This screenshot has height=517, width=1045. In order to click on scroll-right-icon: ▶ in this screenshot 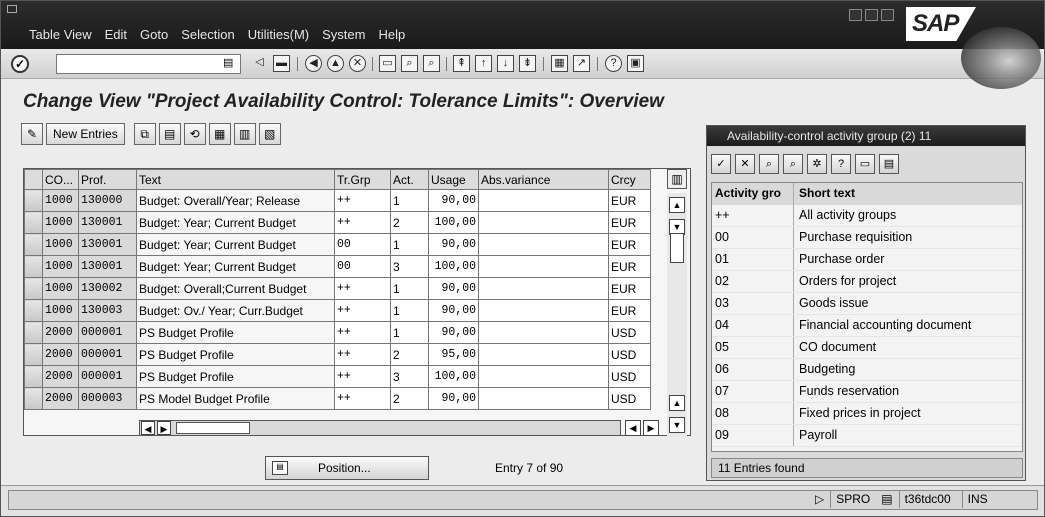, I will do `click(164, 428)`.